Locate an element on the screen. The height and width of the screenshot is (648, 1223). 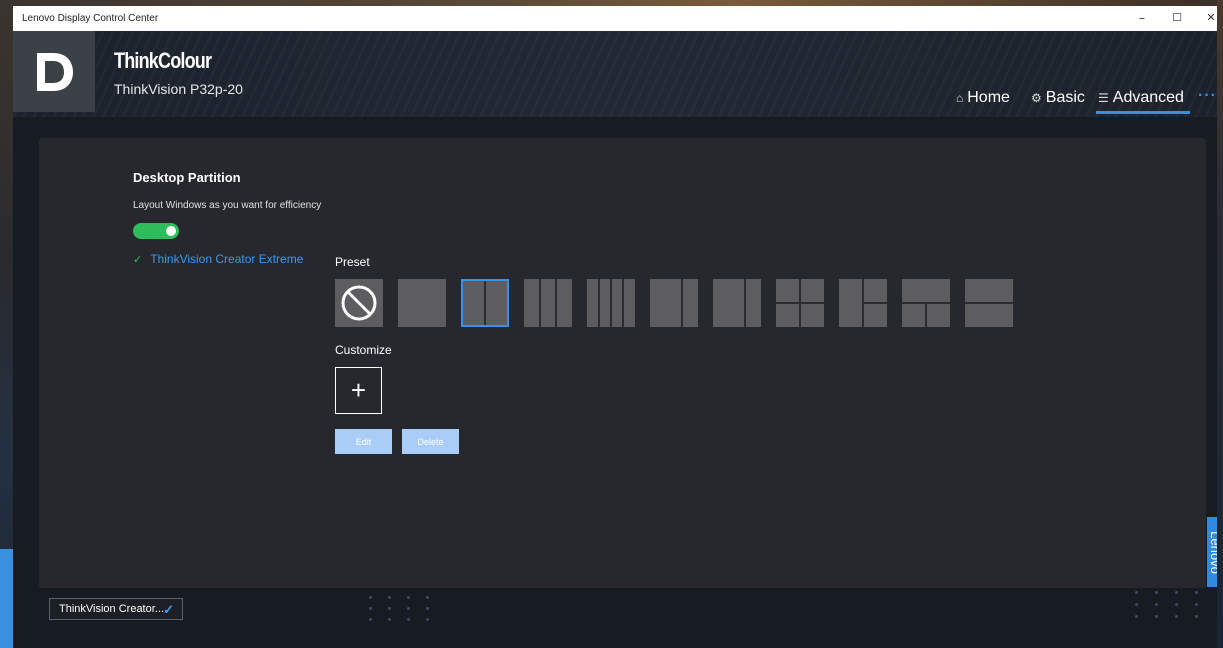
nav-basic-label: Basic is located at coordinates (1065, 97).